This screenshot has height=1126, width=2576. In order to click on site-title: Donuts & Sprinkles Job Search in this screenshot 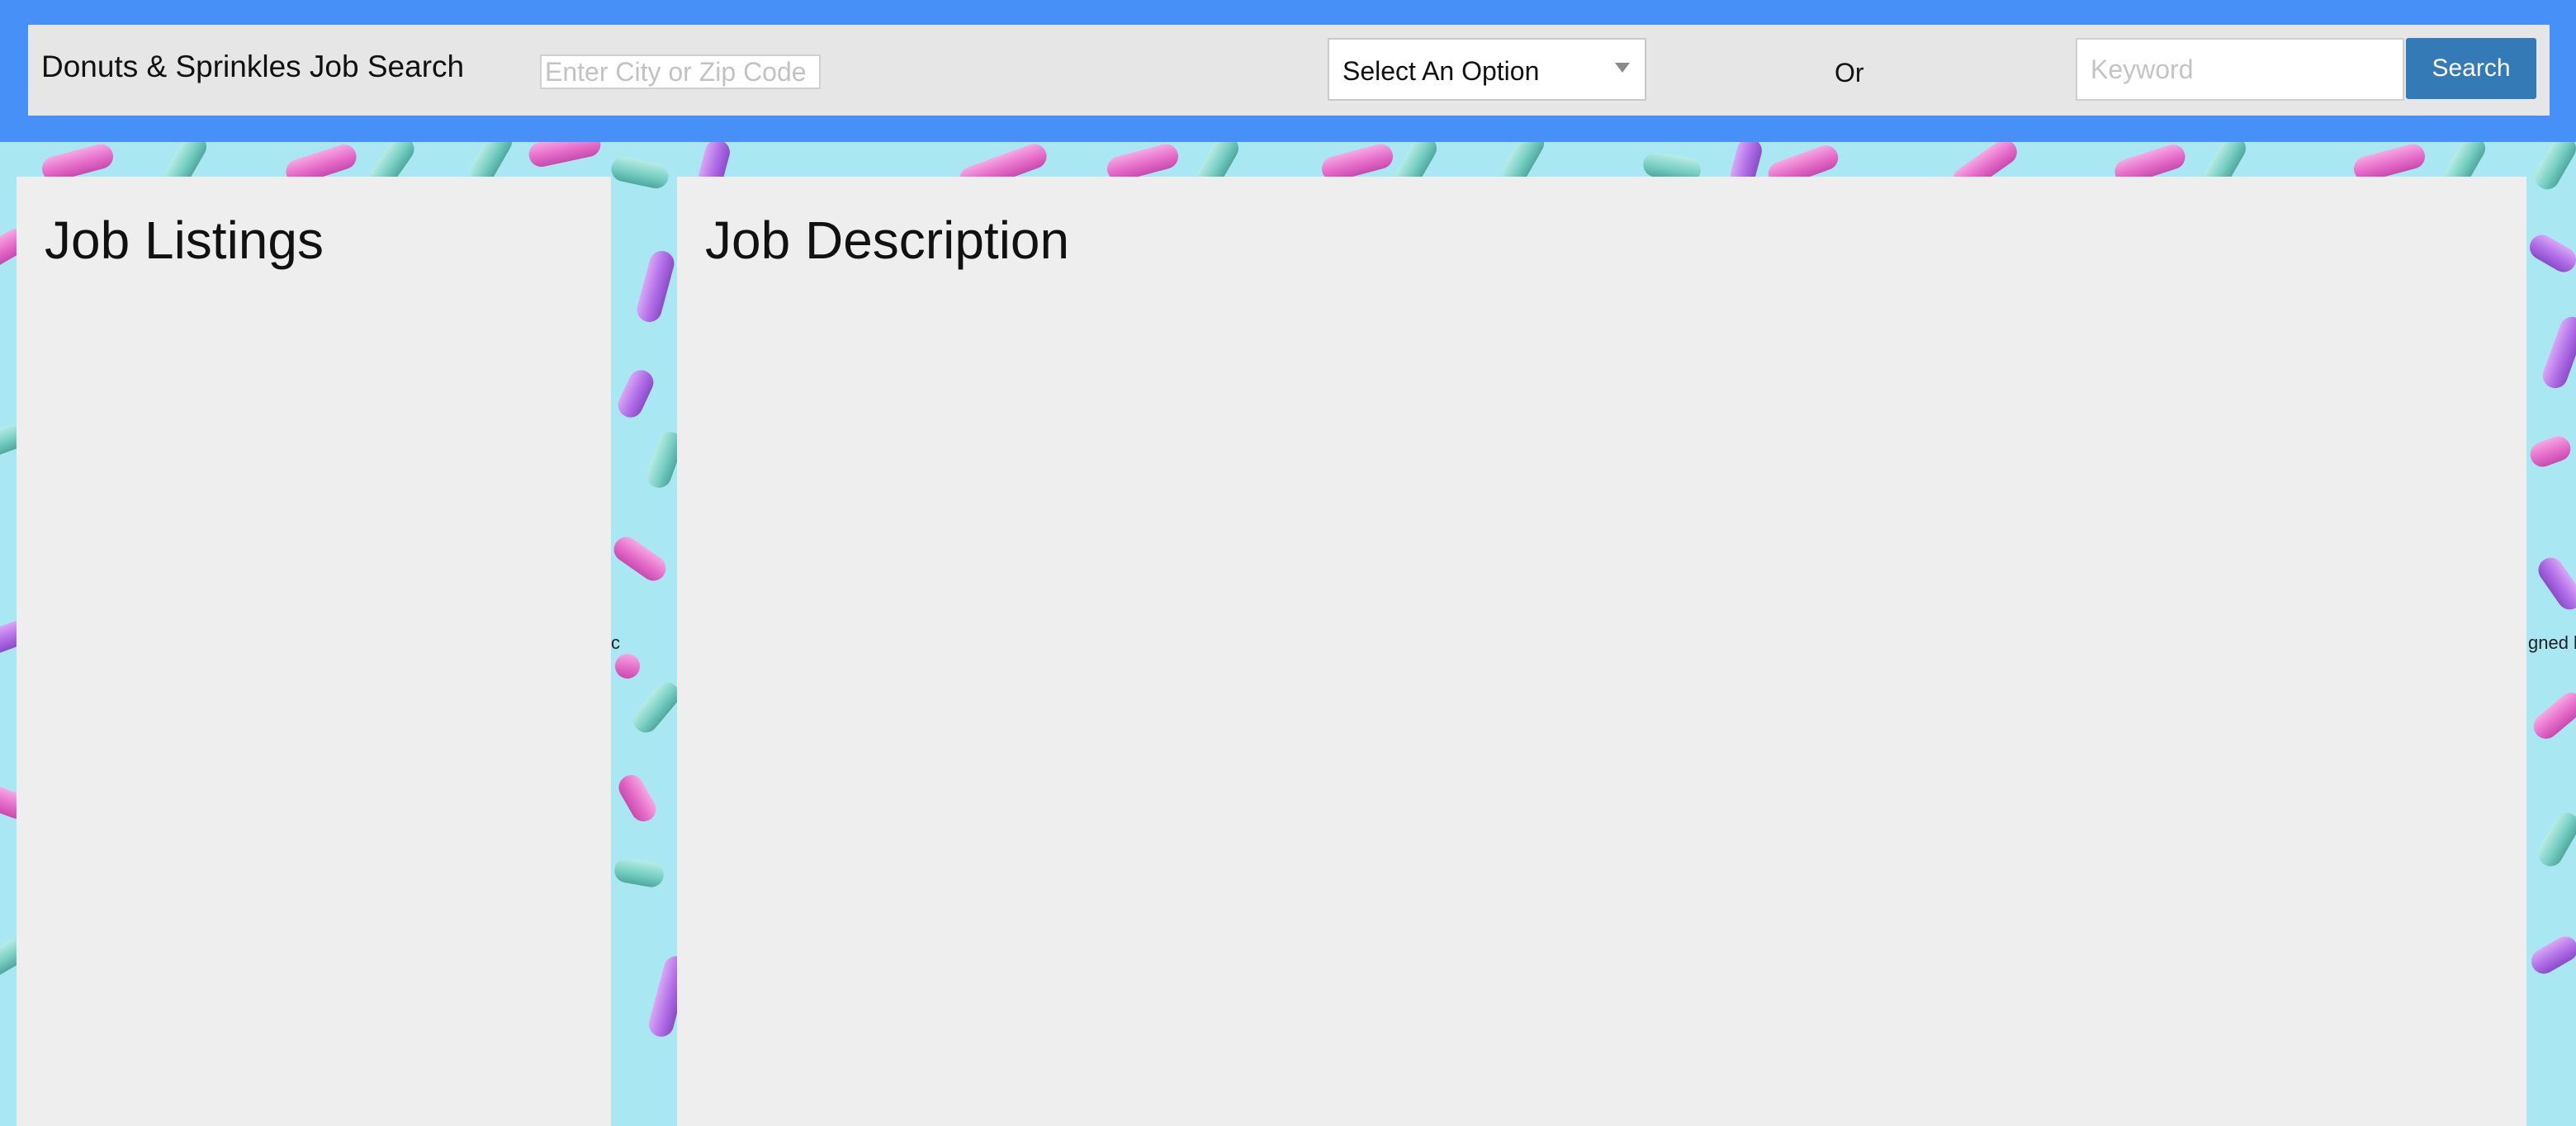, I will do `click(253, 67)`.